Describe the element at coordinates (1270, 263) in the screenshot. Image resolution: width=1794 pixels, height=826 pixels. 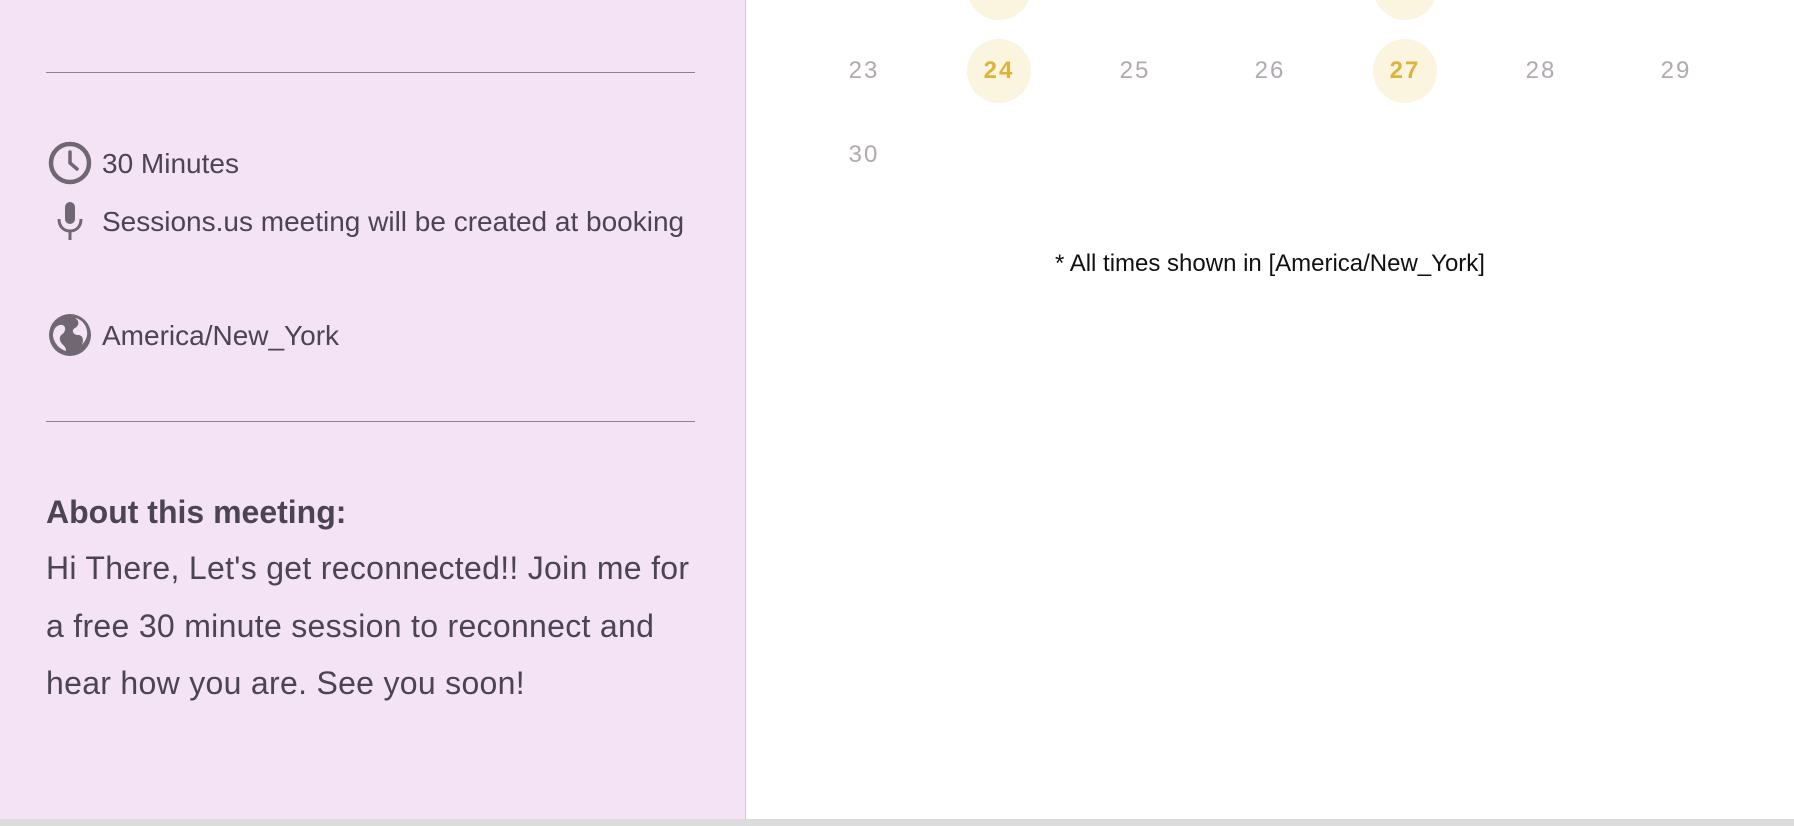
I see `timezone-note: * All times shown in [America/New_York]` at that location.